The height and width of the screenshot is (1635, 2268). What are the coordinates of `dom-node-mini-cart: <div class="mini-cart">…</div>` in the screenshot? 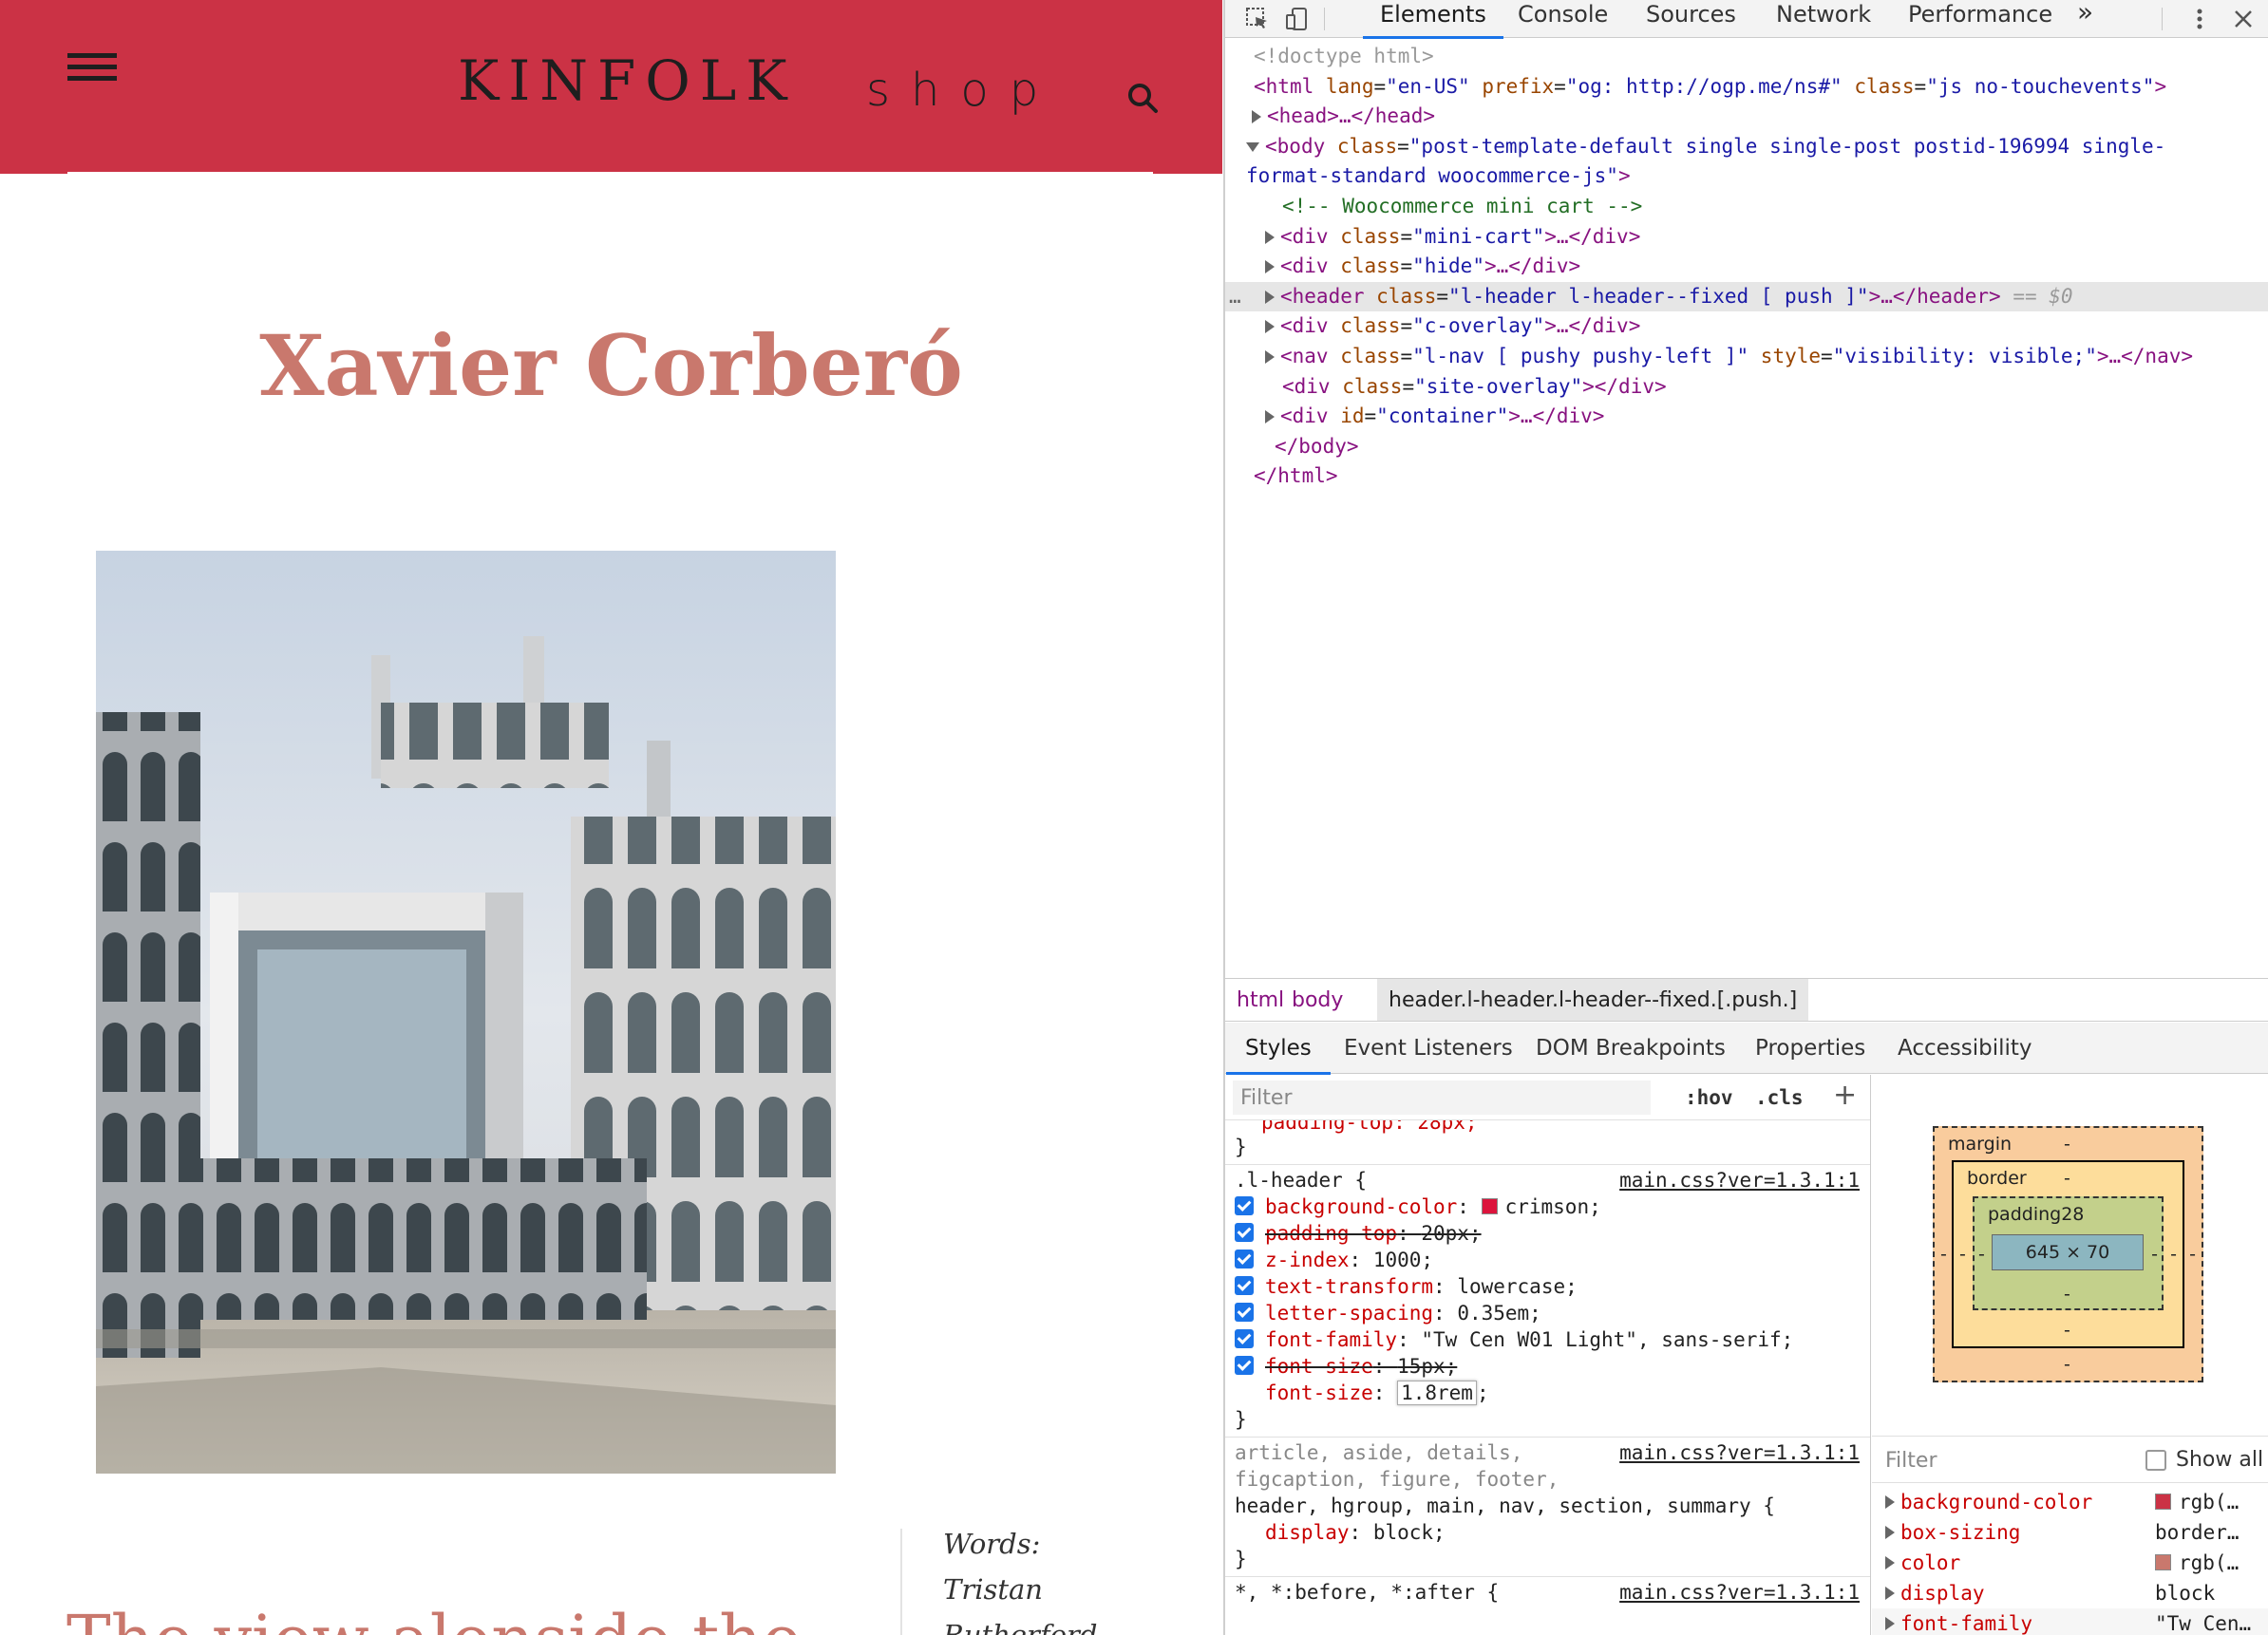 It's located at (1747, 237).